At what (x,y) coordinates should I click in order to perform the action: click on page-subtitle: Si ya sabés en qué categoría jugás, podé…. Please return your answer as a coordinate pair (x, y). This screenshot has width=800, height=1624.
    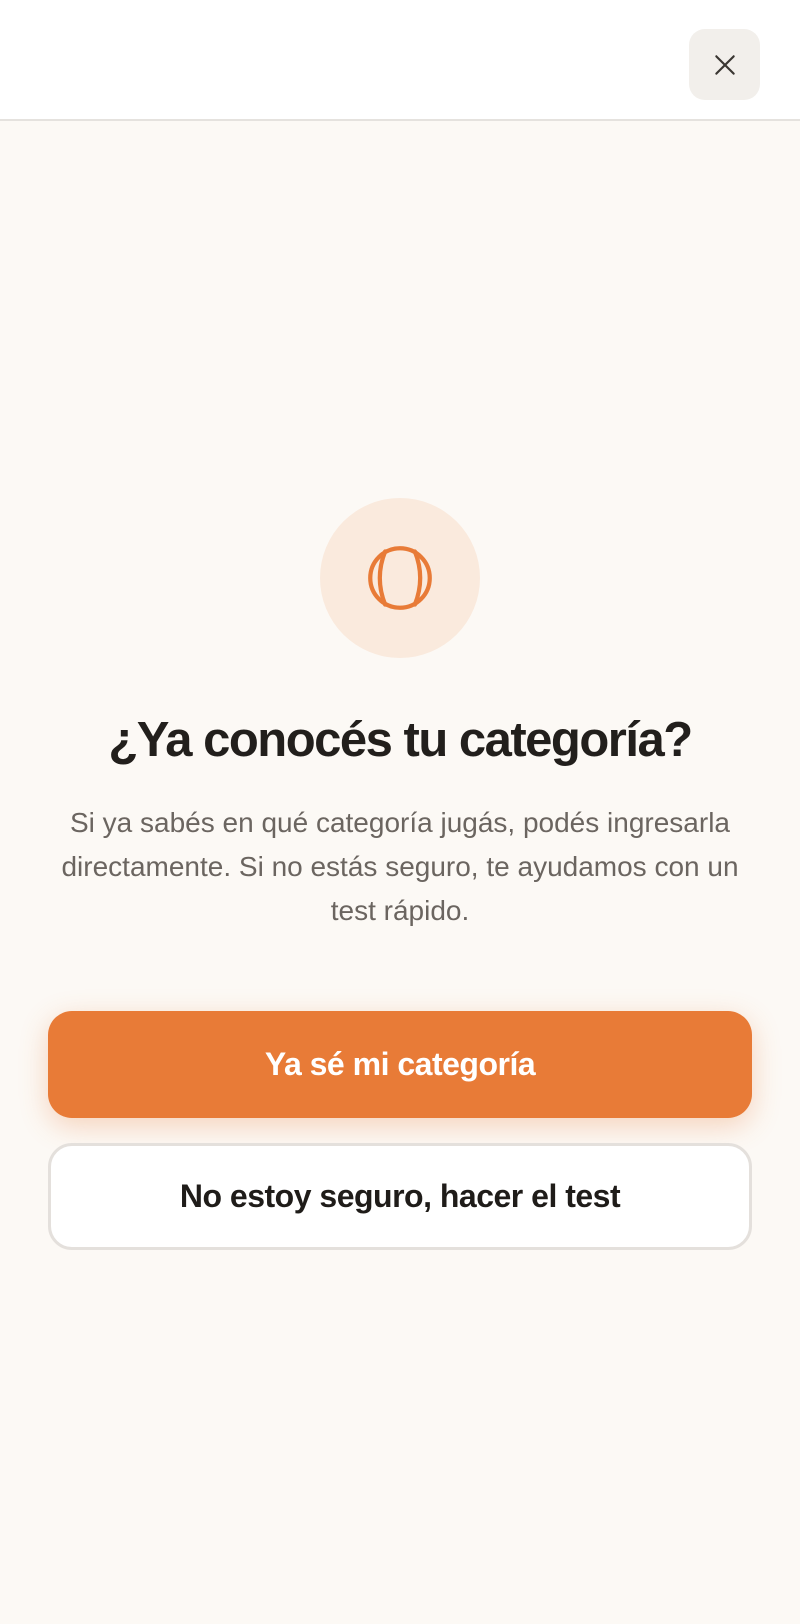
    Looking at the image, I should click on (400, 866).